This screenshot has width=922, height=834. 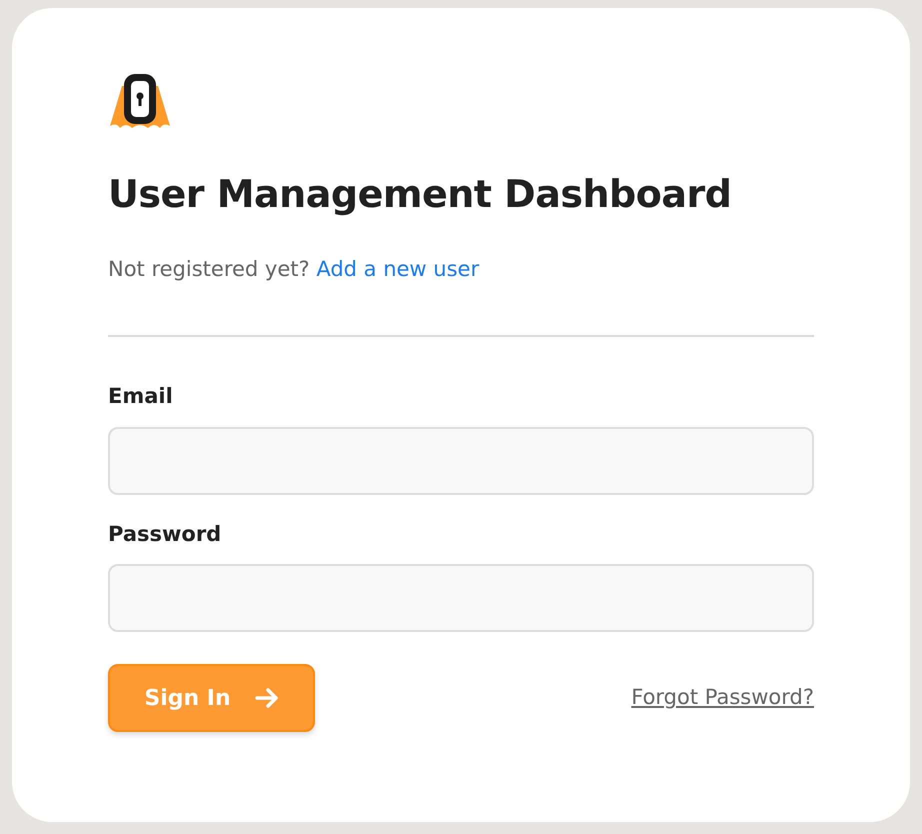 I want to click on field-label: Password, so click(x=165, y=534).